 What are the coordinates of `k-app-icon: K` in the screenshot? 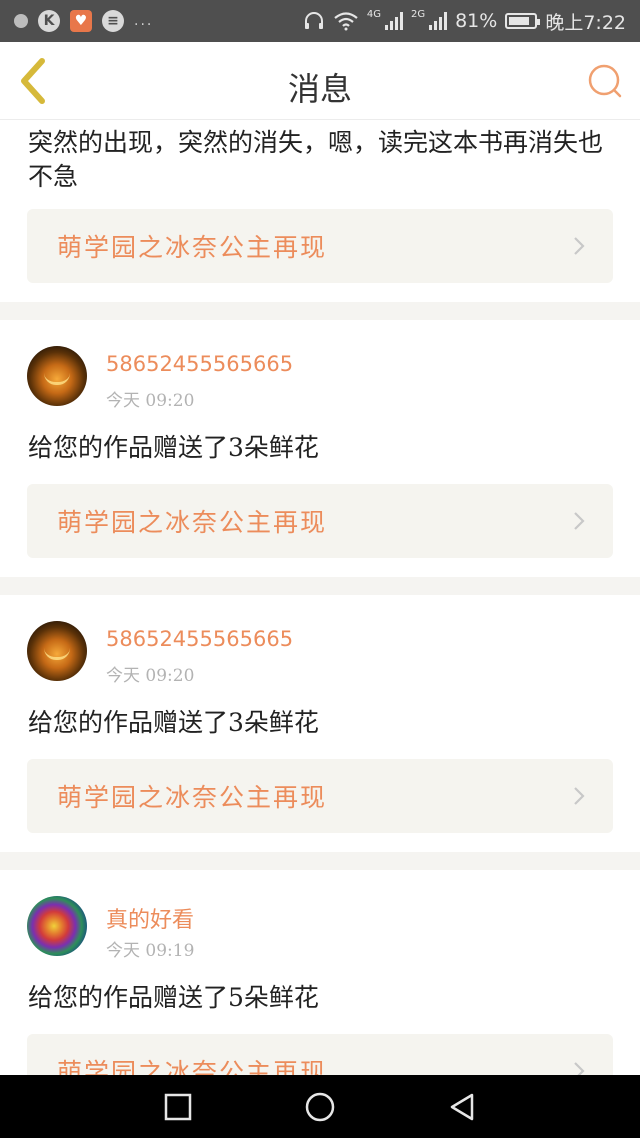 It's located at (49, 21).